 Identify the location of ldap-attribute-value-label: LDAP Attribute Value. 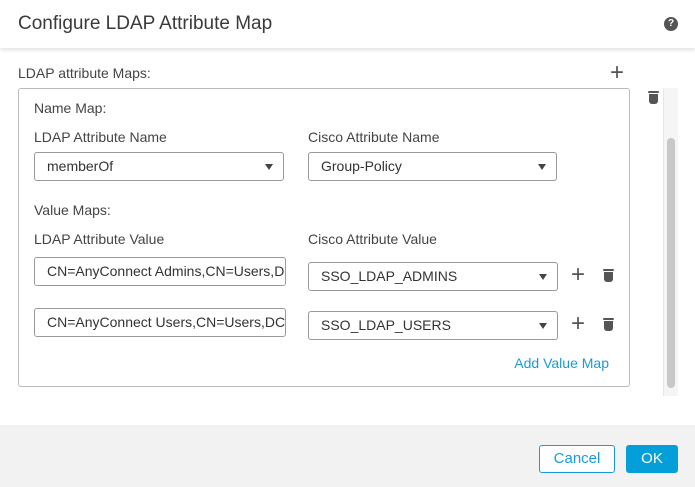
(99, 239).